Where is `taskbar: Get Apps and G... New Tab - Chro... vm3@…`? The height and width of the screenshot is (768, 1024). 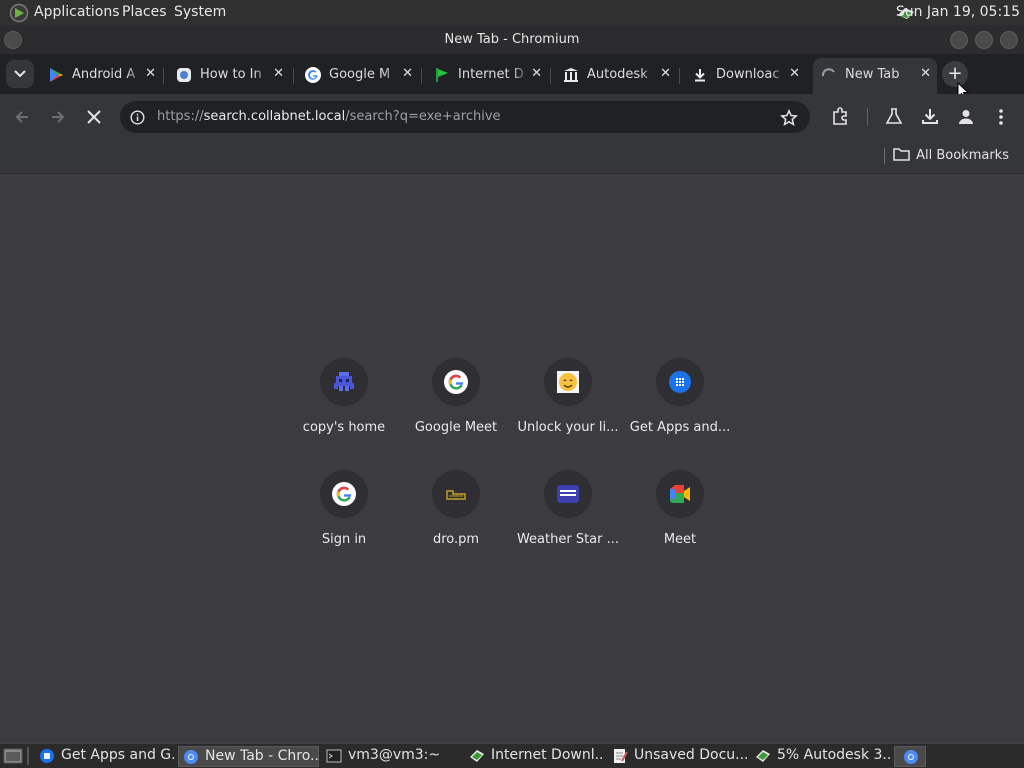 taskbar: Get Apps and G... New Tab - Chro... vm3@… is located at coordinates (512, 755).